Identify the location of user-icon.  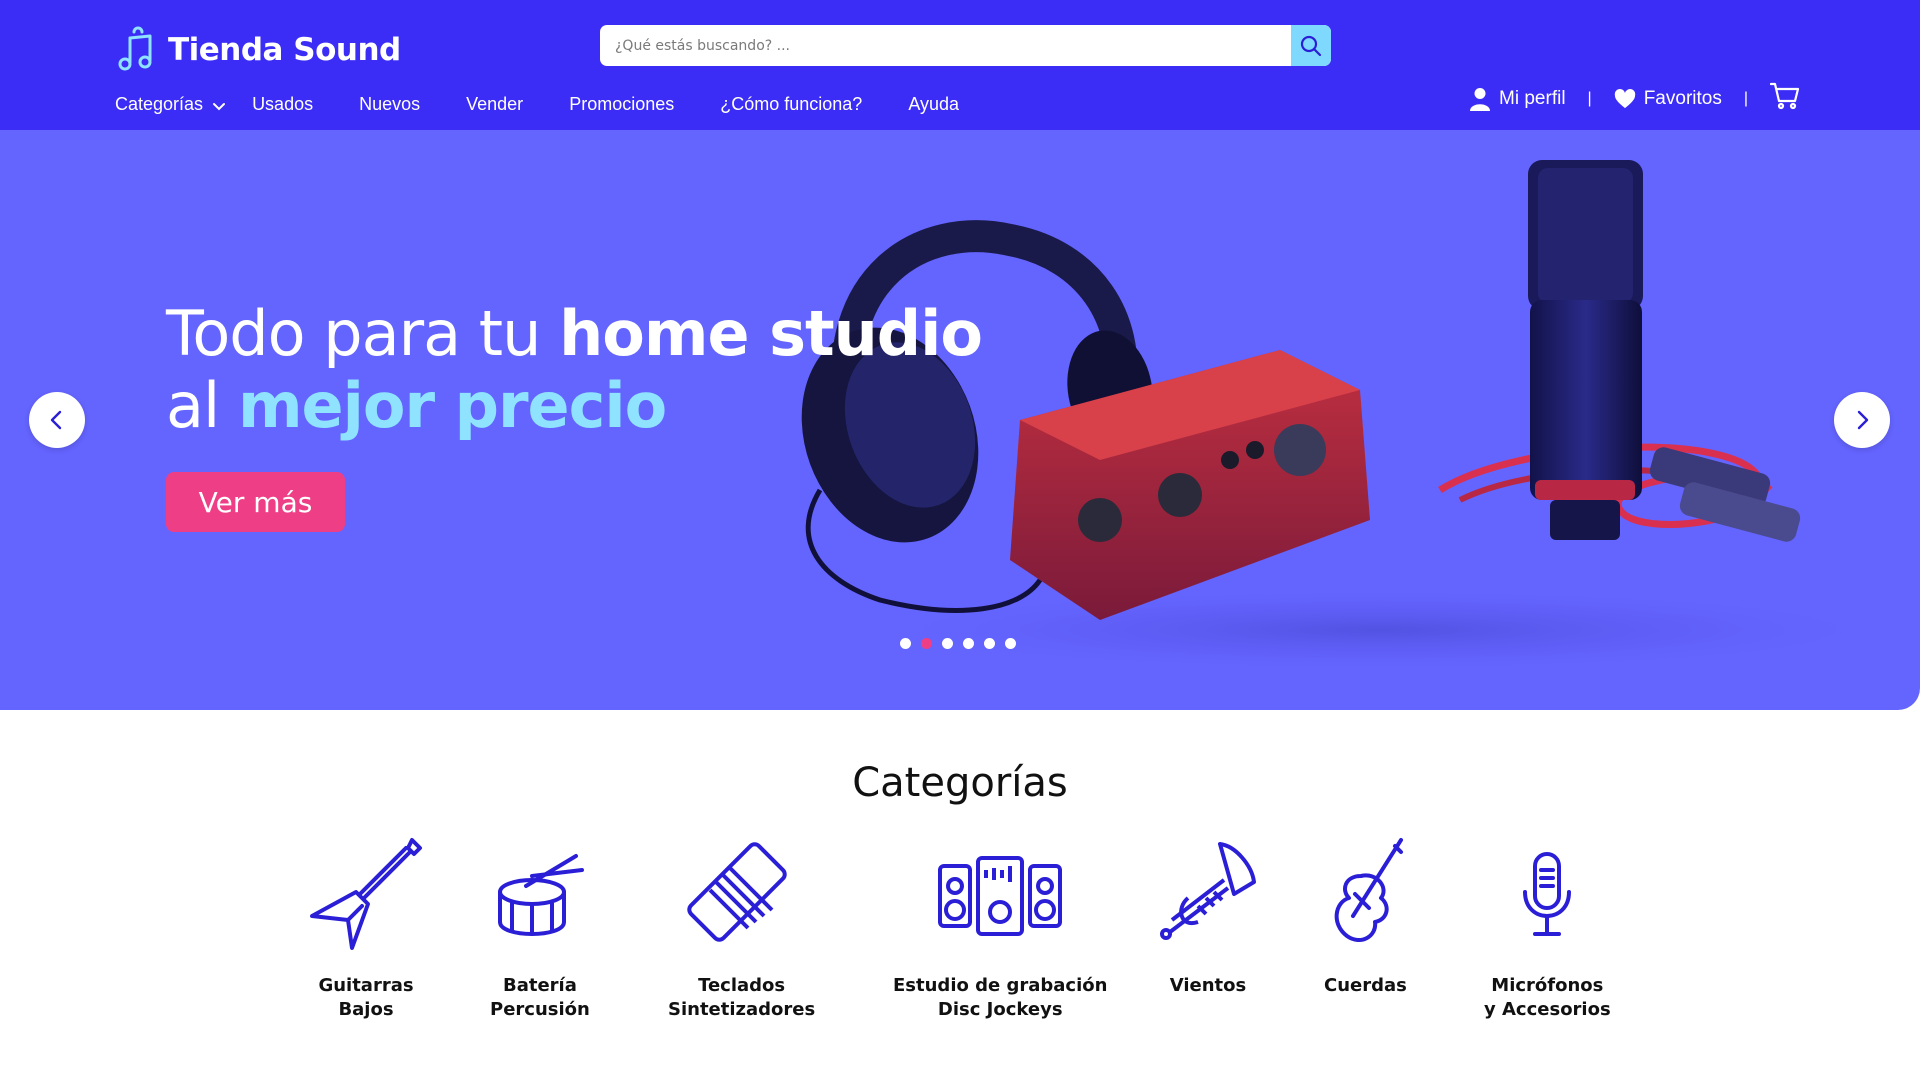
(1480, 99).